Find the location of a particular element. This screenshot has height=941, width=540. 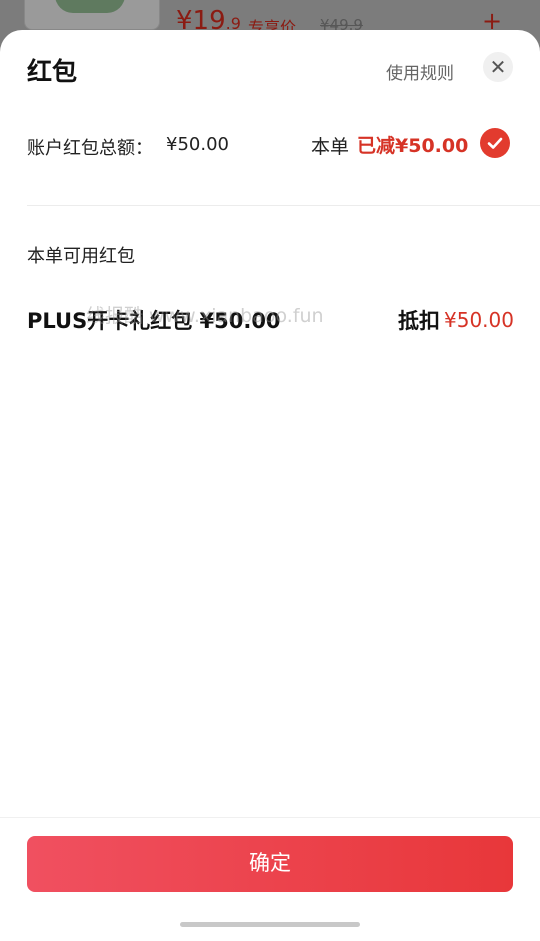

check-circle-icon is located at coordinates (495, 143).